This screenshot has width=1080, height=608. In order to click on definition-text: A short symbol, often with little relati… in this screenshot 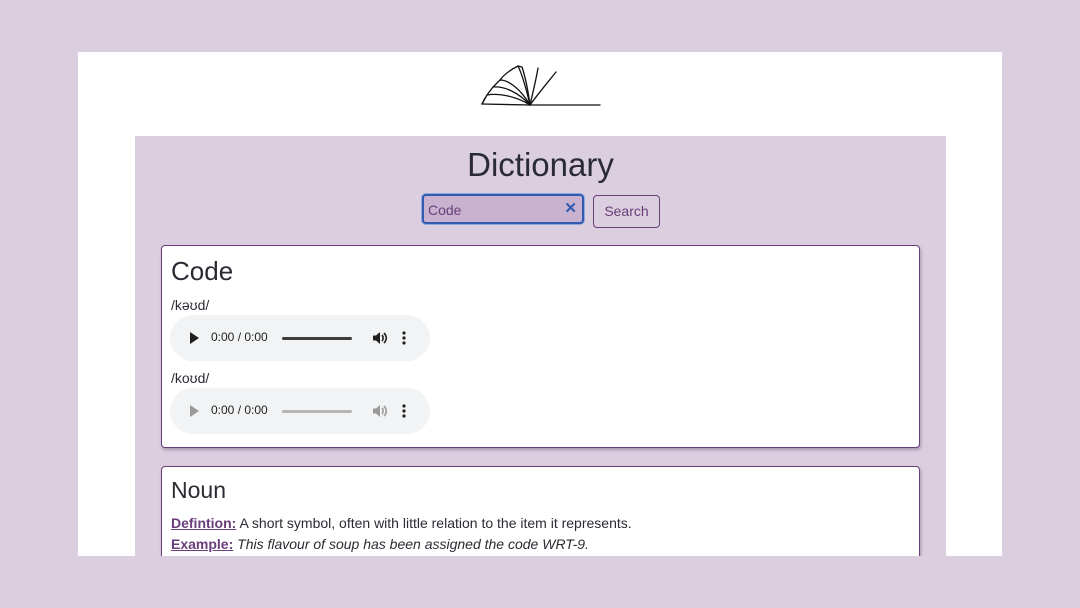, I will do `click(435, 523)`.